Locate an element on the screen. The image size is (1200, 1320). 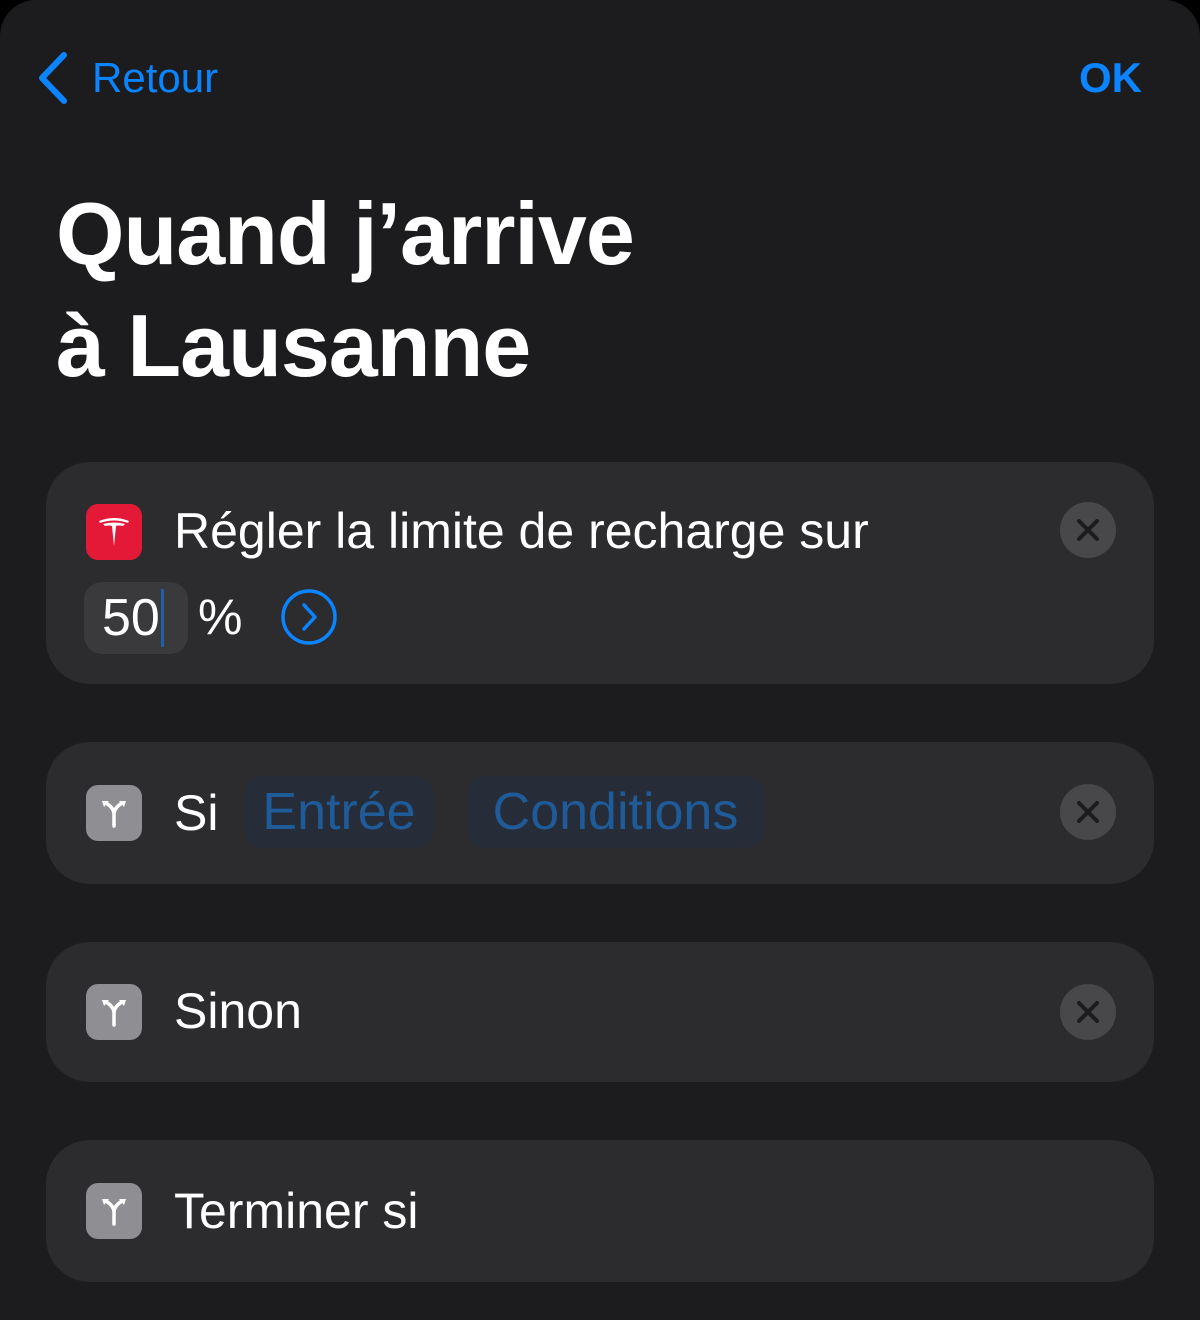
action-text: Si is located at coordinates (196, 813).